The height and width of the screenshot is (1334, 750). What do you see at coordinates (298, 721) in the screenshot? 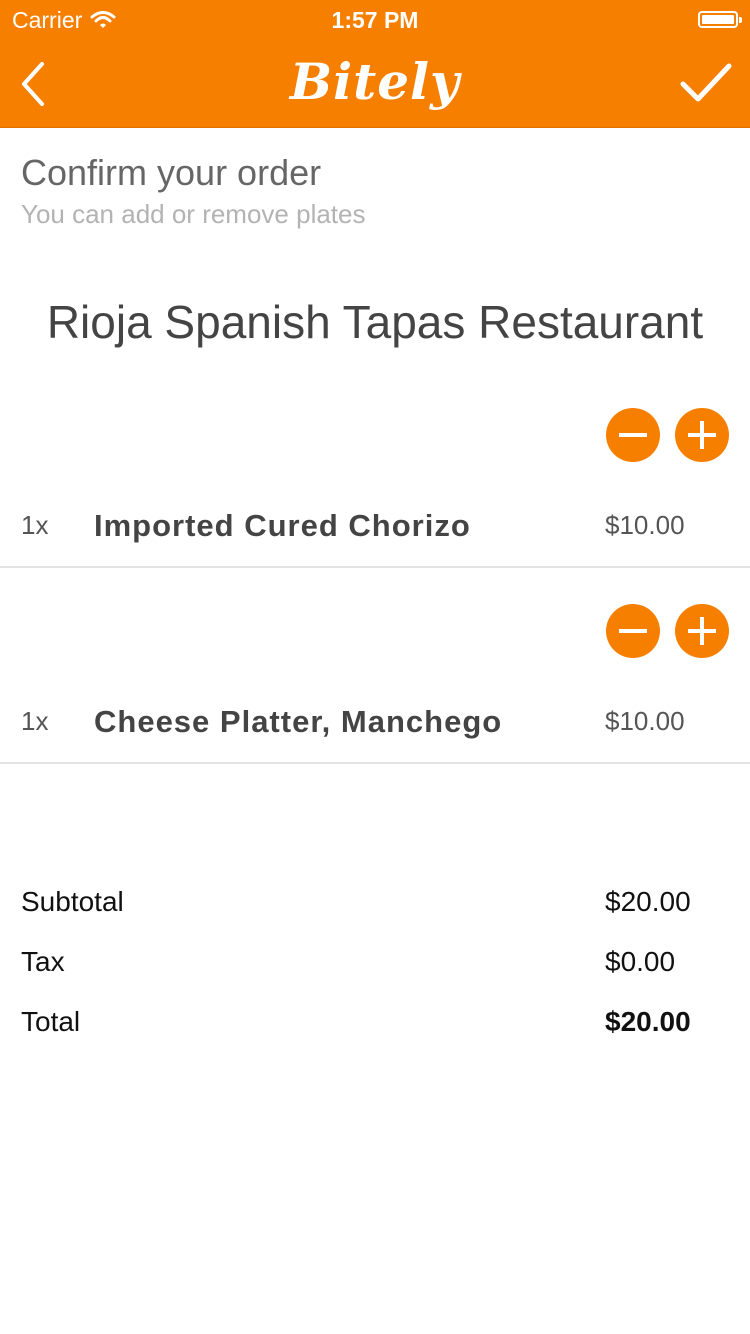
I see `item-name: Cheese Platter, Manchego` at bounding box center [298, 721].